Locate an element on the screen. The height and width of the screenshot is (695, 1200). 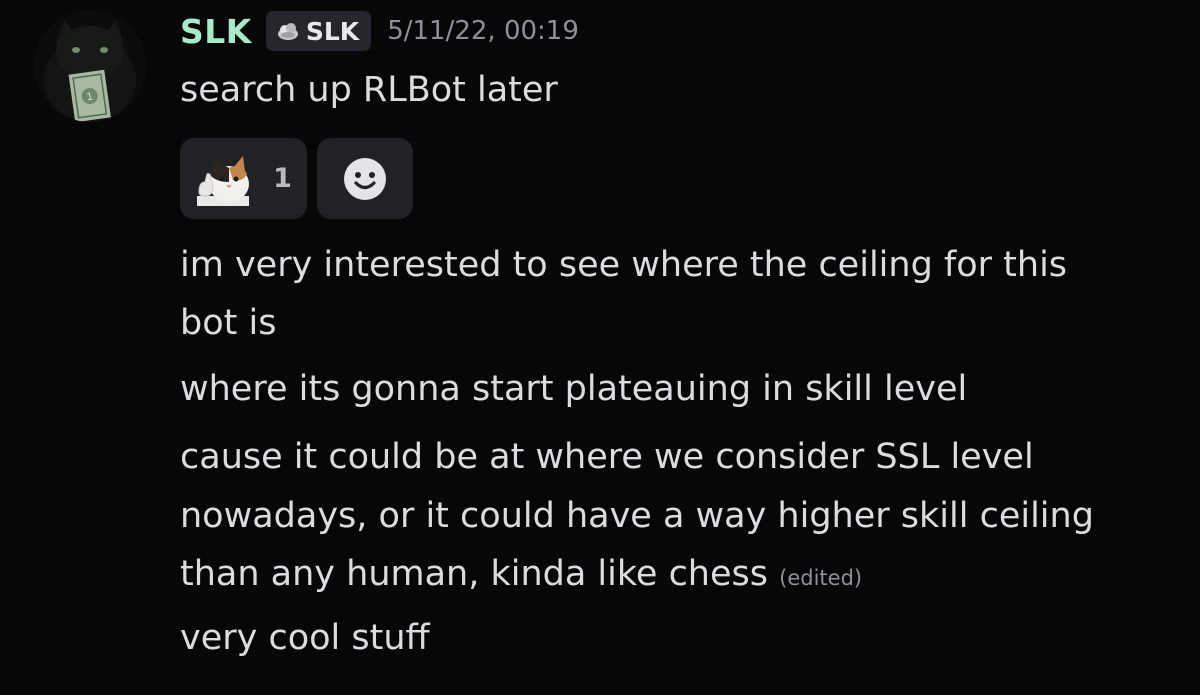
reaction-button: 1 is located at coordinates (243, 178).